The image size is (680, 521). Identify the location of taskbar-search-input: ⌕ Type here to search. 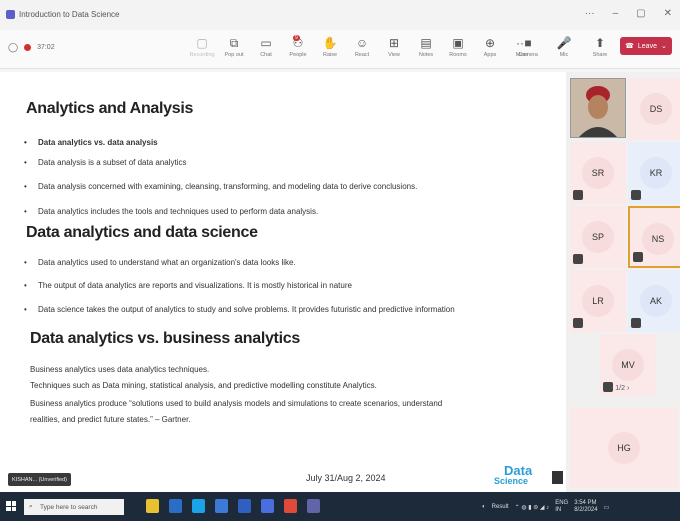
(74, 507).